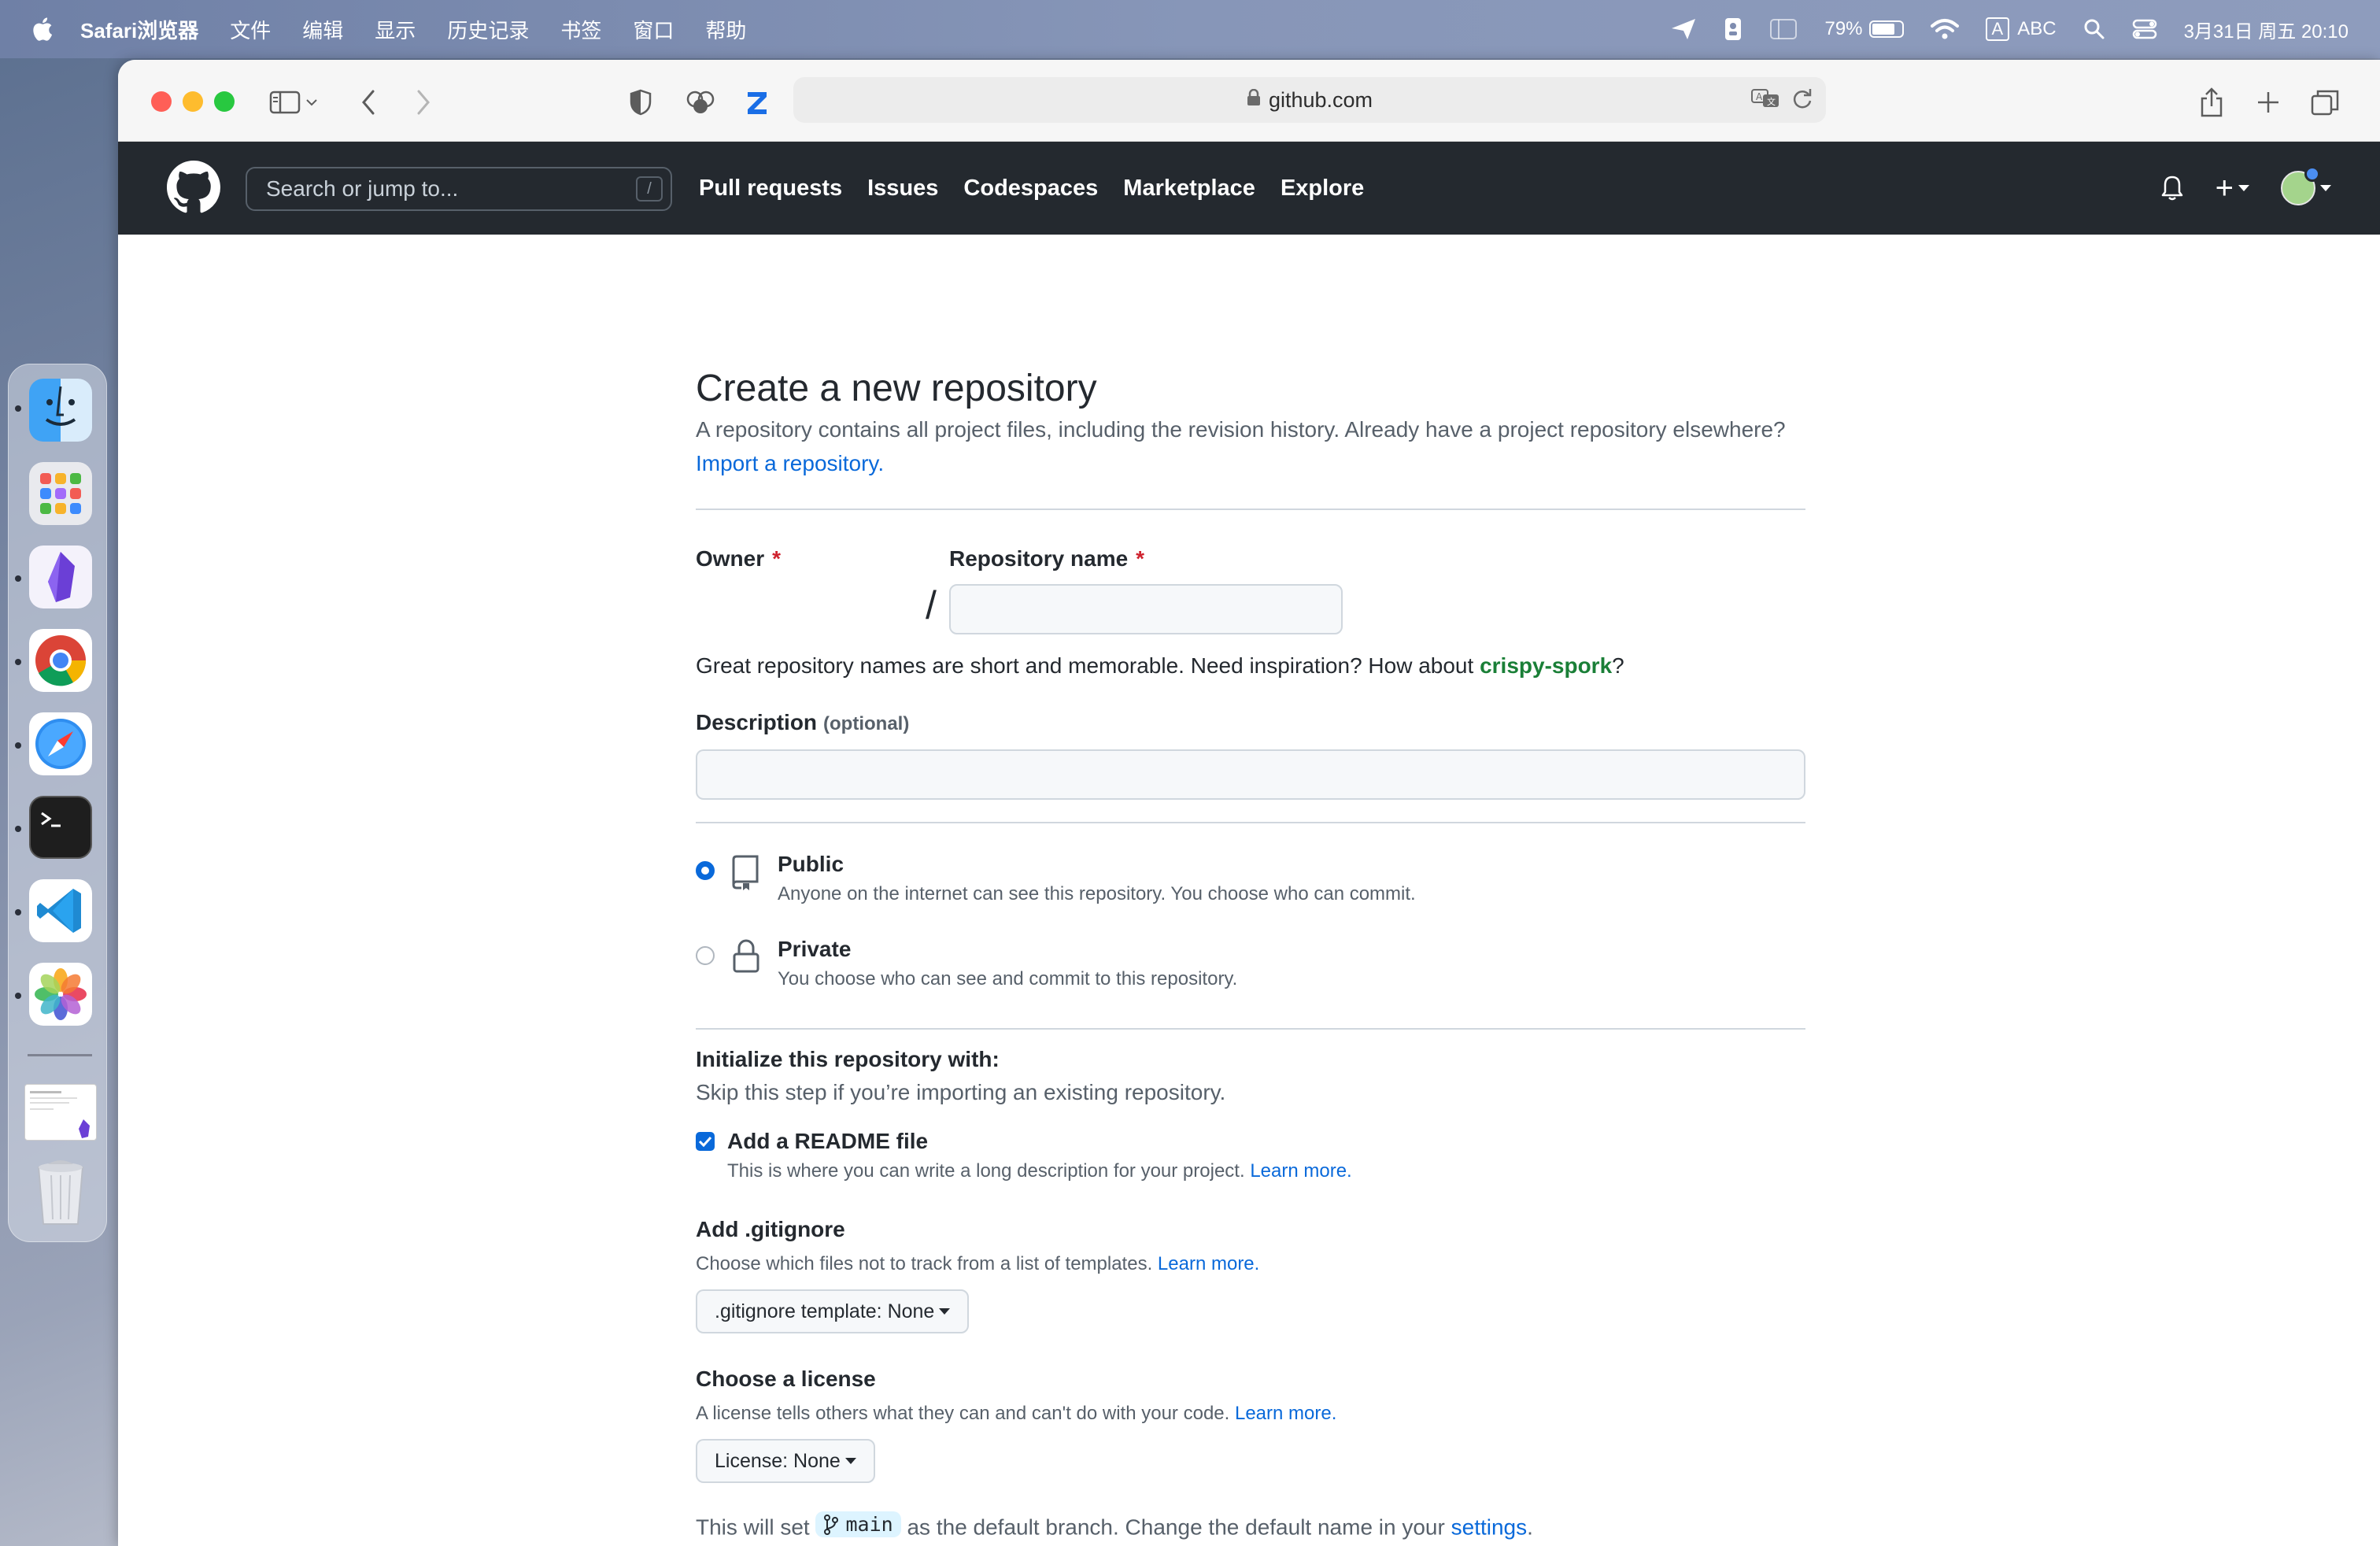 This screenshot has height=1546, width=2380. Describe the element at coordinates (1771, 101) in the screenshot. I see `svg-text: 文` at that location.